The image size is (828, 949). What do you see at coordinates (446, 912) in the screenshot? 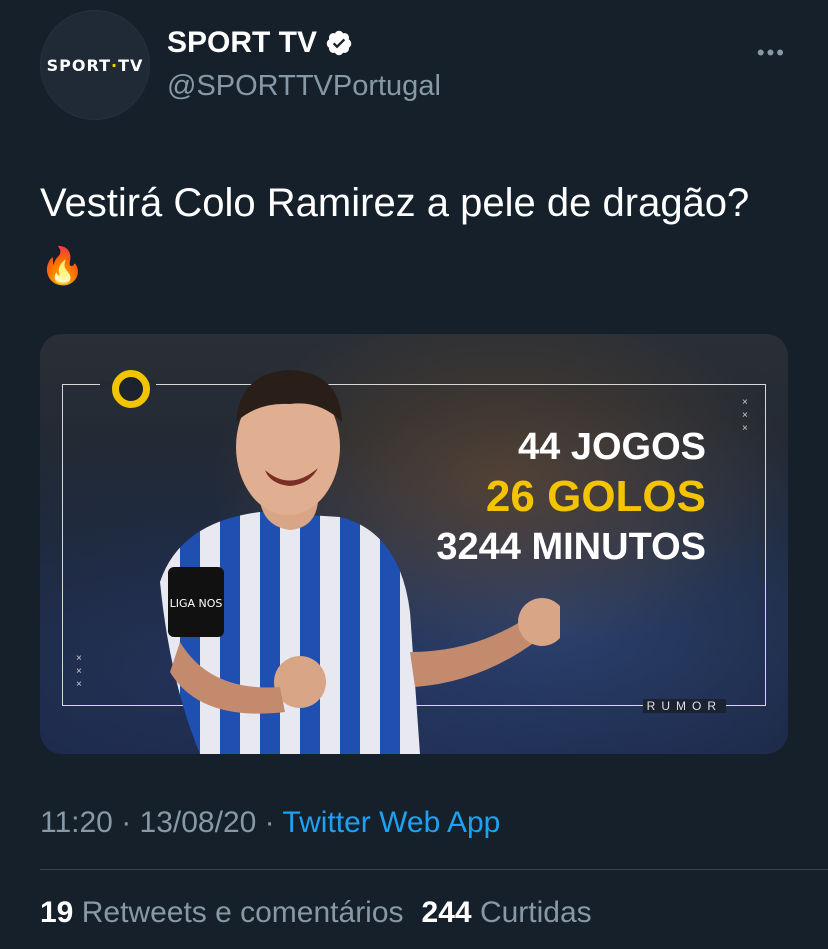
I see `likes-count: 244` at bounding box center [446, 912].